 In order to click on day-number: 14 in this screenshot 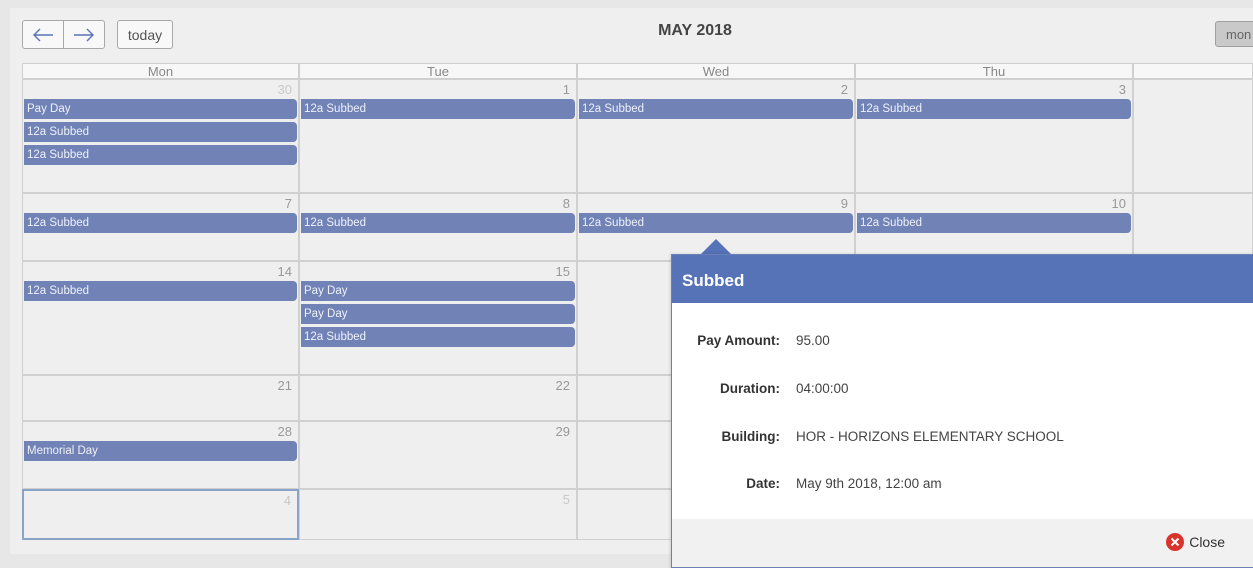, I will do `click(284, 271)`.